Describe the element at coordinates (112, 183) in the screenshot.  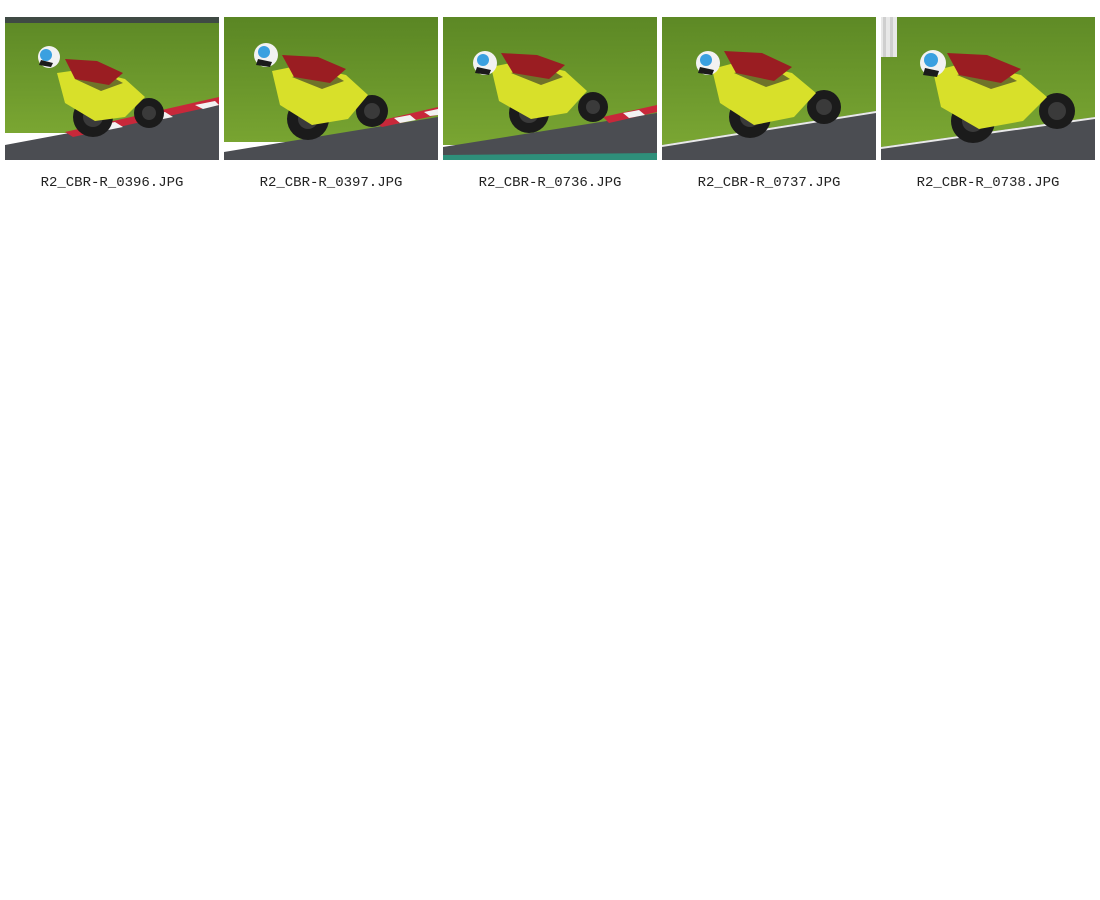
I see `thumbnail-filename: R2_CBR-R_0396.JPG` at that location.